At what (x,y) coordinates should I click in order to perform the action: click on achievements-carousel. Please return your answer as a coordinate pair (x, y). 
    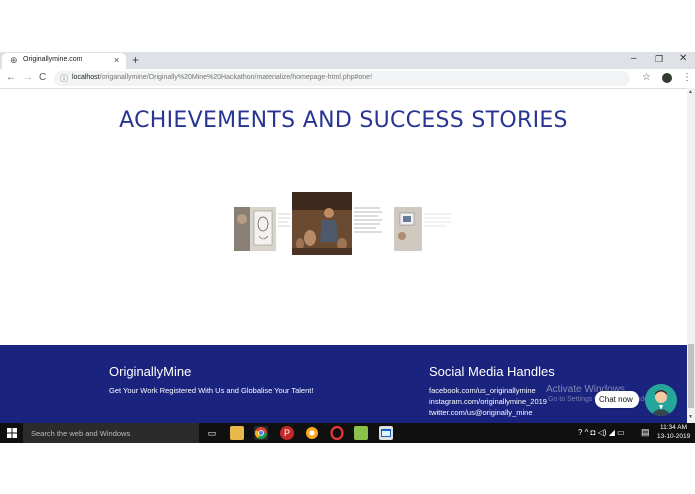
    Looking at the image, I should click on (345, 225).